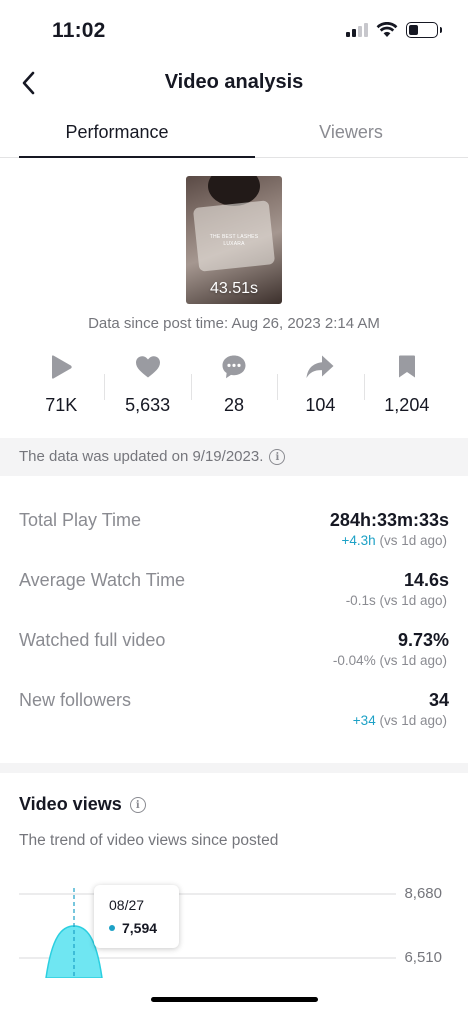 Image resolution: width=468 pixels, height=1013 pixels. What do you see at coordinates (423, 957) in the screenshot?
I see `y-tick-label: 6,510` at bounding box center [423, 957].